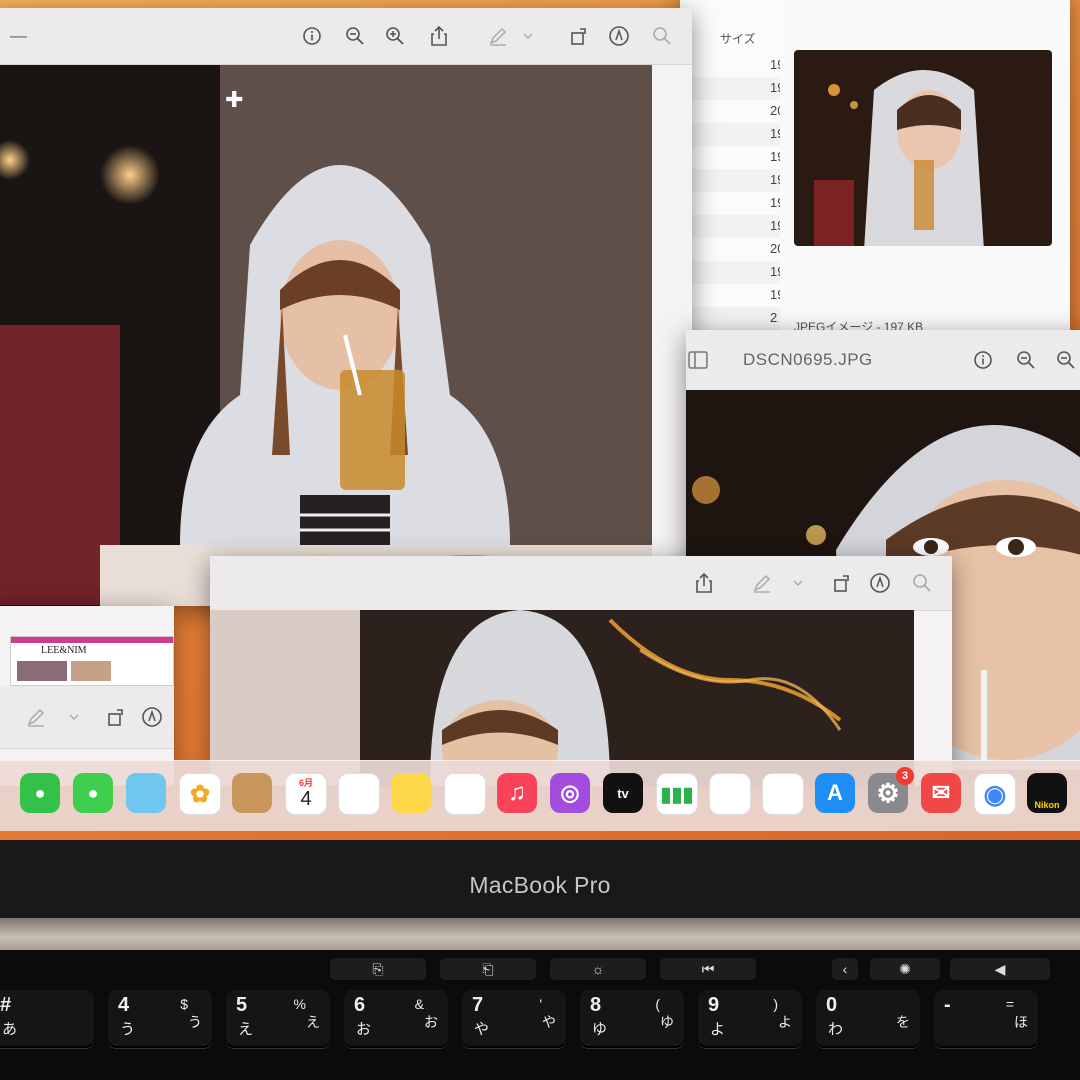  I want to click on key-kana: え, so click(246, 1029).